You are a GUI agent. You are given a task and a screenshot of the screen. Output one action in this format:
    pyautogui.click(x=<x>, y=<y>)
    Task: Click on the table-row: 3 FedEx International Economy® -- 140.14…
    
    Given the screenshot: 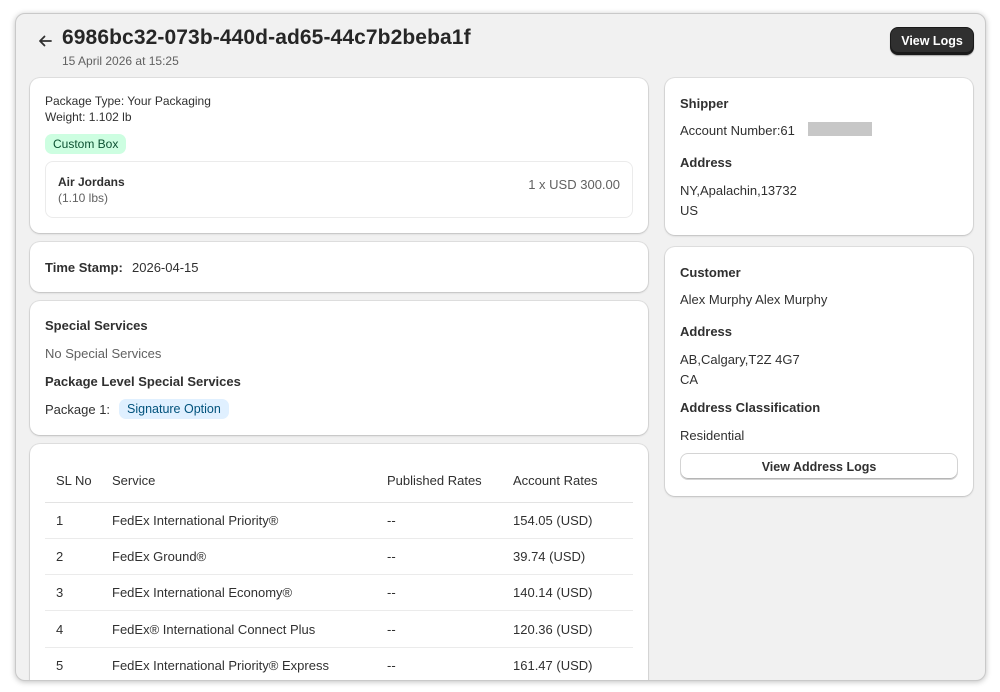 What is the action you would take?
    pyautogui.click(x=339, y=593)
    